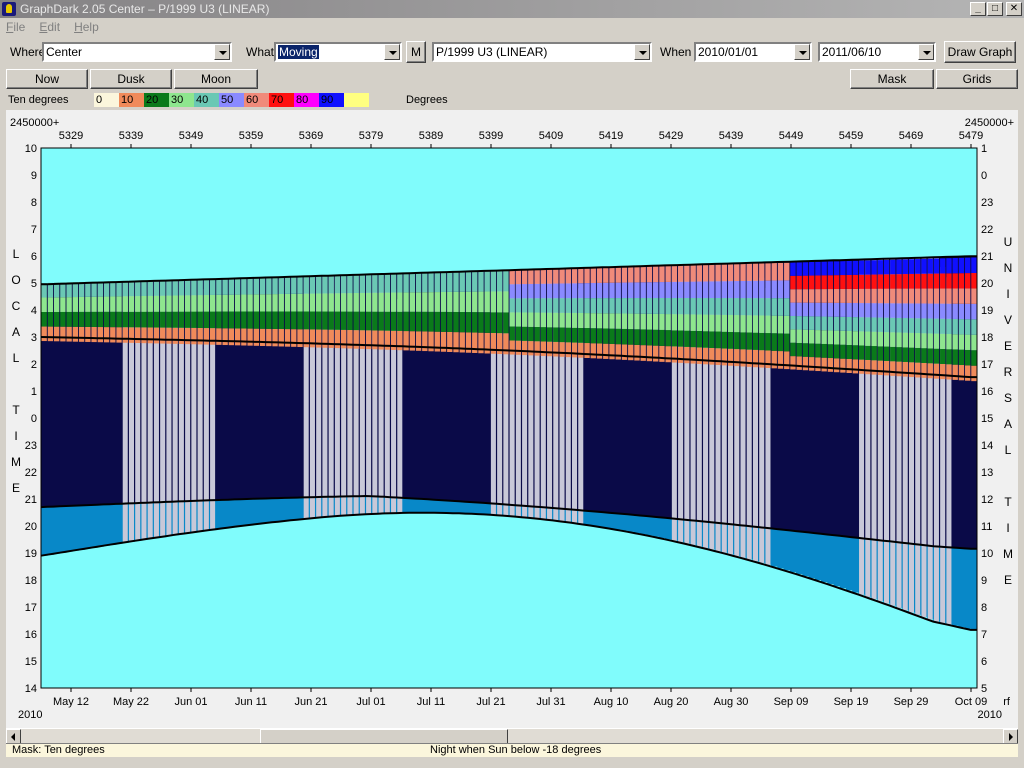 The height and width of the screenshot is (768, 1024). Describe the element at coordinates (49, 27) in the screenshot. I see `menu-edit: Edit` at that location.